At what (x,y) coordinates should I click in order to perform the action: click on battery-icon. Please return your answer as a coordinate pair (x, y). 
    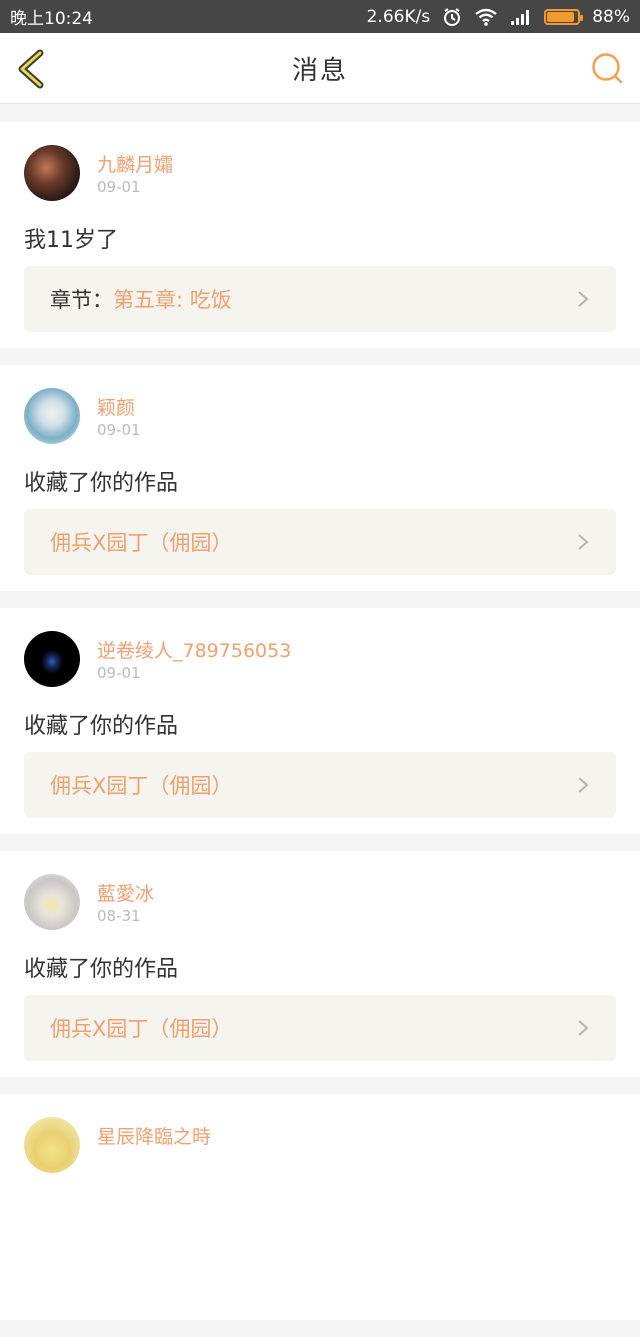
    Looking at the image, I should click on (564, 16).